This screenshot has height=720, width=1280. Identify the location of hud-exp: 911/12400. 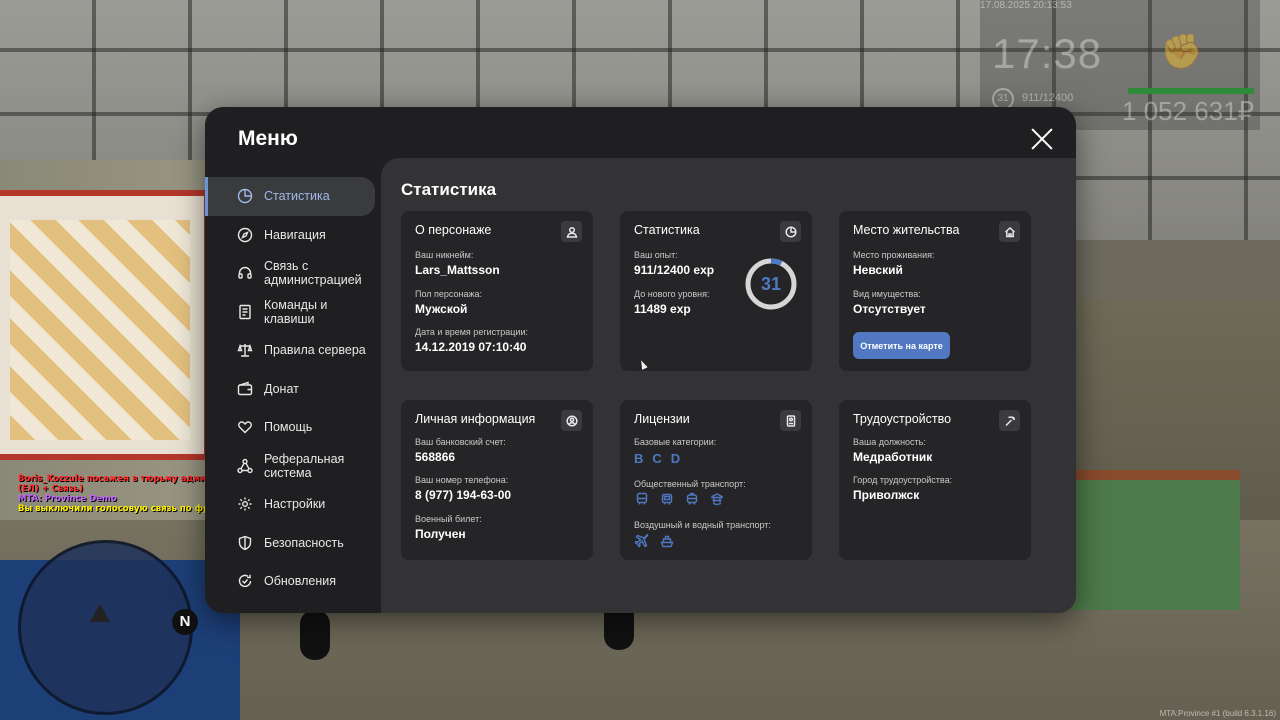
(1048, 98).